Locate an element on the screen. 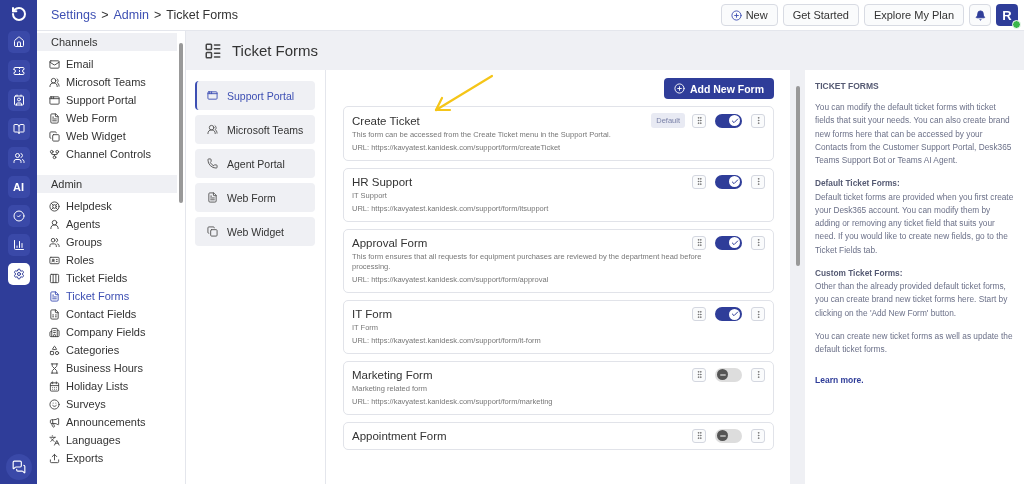 The image size is (1024, 484). logo-icon is located at coordinates (18, 14).